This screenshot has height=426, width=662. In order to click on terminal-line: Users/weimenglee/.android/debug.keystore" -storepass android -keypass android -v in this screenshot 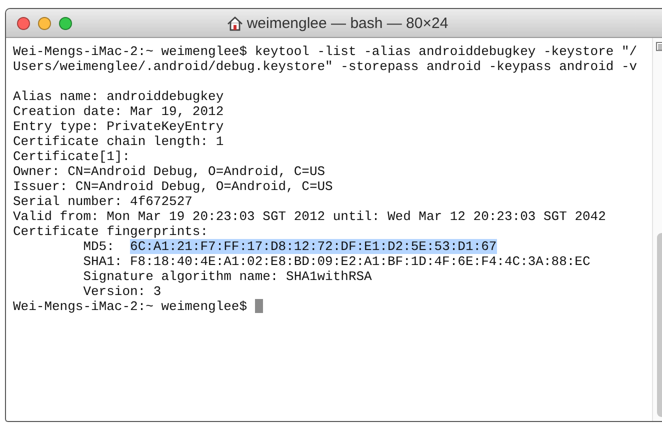, I will do `click(325, 66)`.